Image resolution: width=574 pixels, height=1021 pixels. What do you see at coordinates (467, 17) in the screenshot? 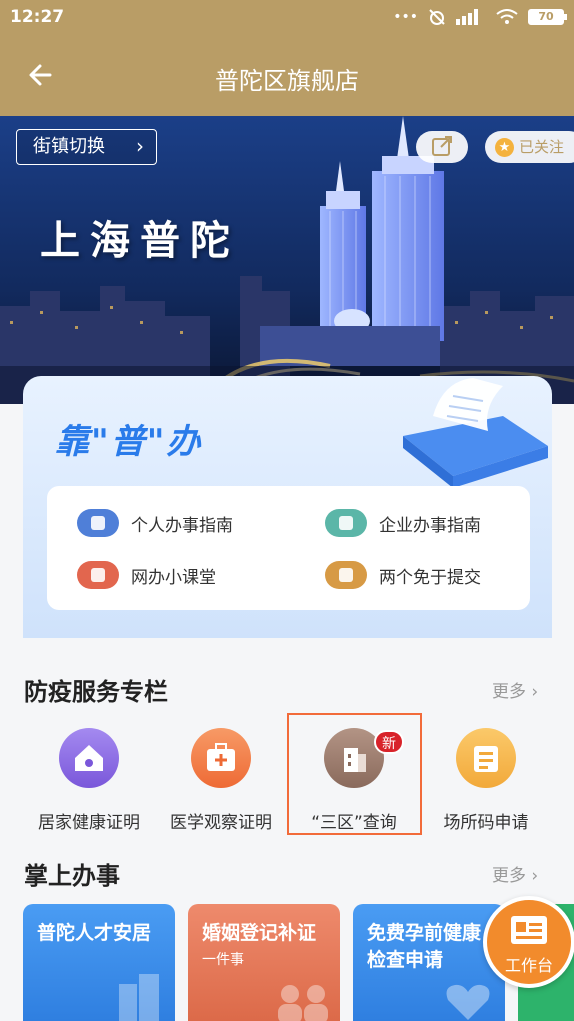
I see `signal-icon` at bounding box center [467, 17].